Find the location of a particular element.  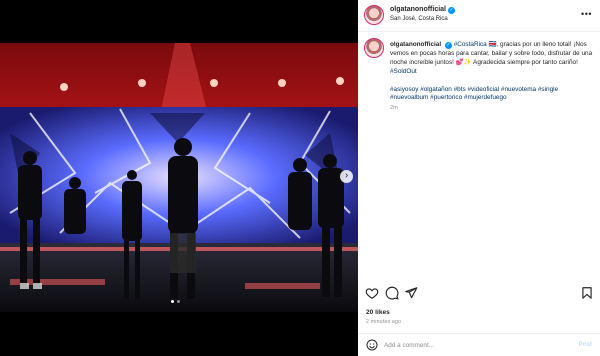

hashtag-link: #single is located at coordinates (548, 89).